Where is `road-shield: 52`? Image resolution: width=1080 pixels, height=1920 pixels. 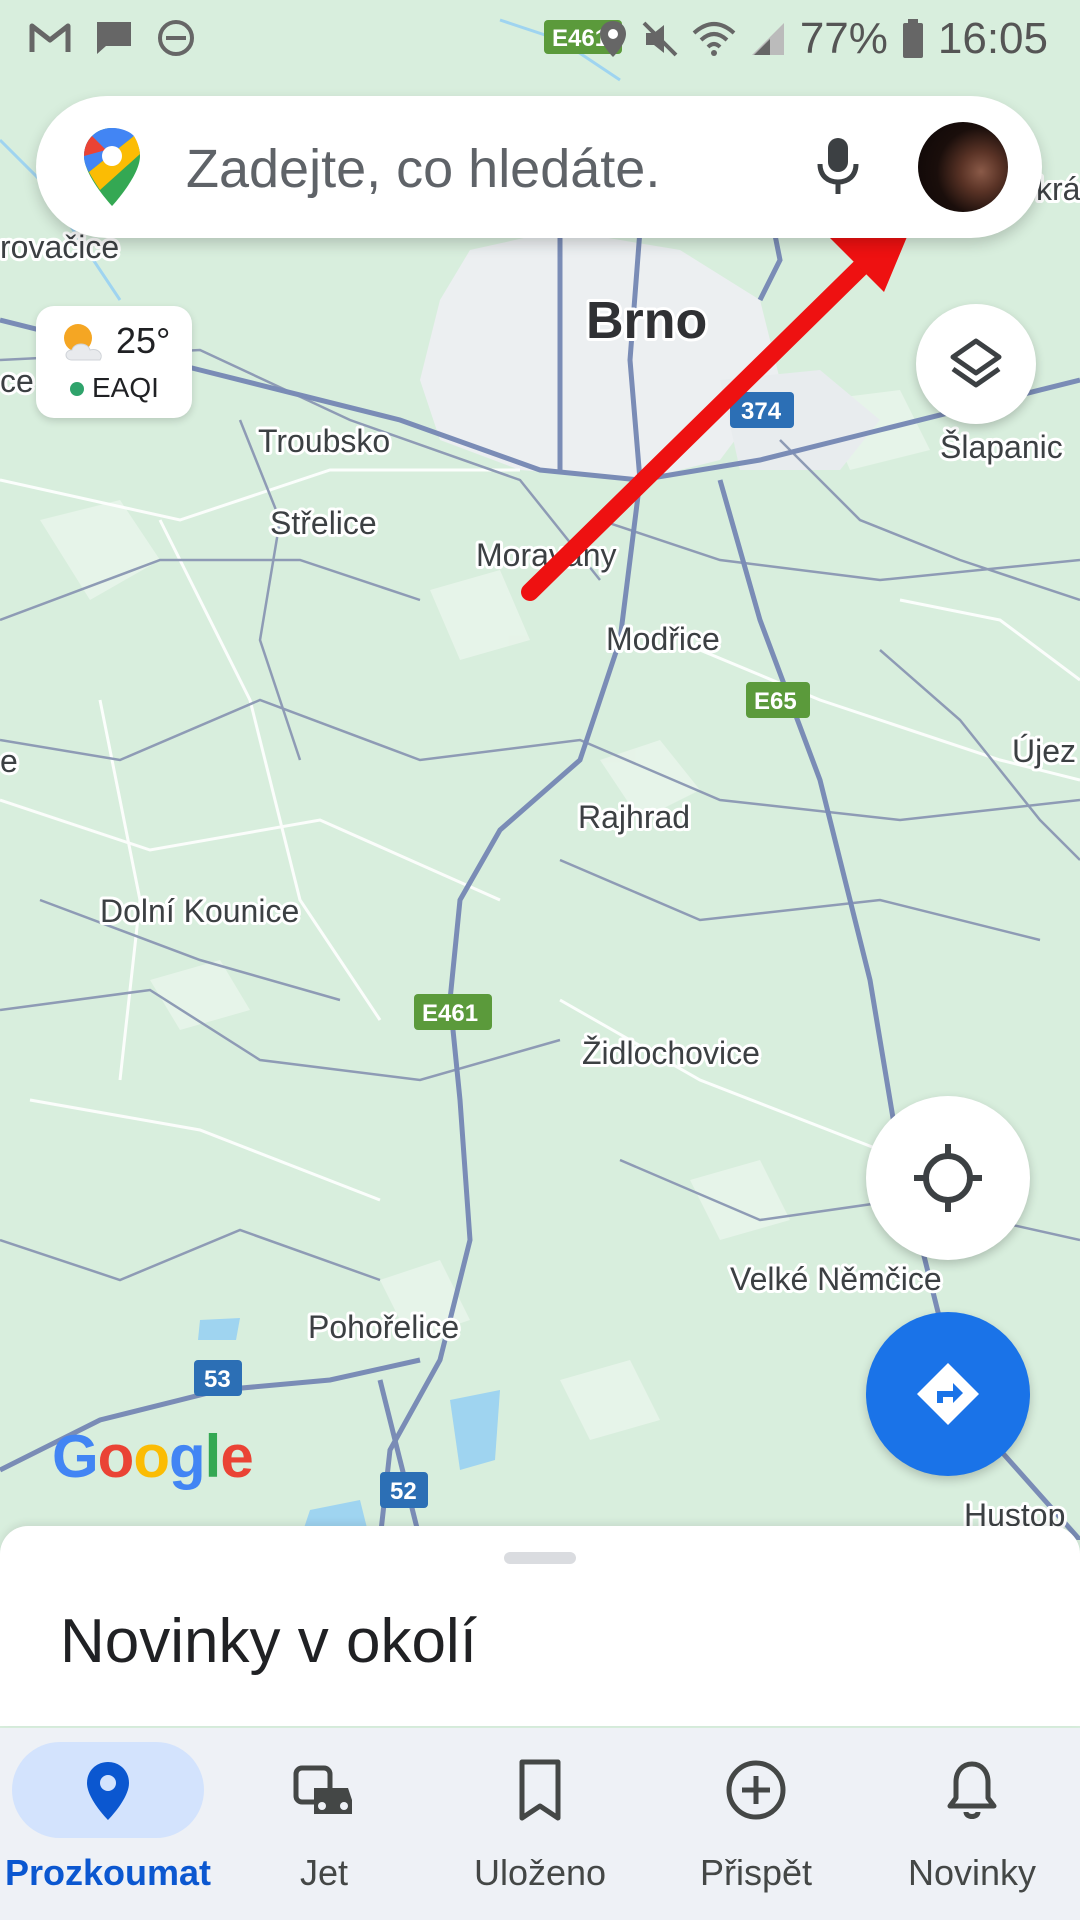 road-shield: 52 is located at coordinates (404, 1490).